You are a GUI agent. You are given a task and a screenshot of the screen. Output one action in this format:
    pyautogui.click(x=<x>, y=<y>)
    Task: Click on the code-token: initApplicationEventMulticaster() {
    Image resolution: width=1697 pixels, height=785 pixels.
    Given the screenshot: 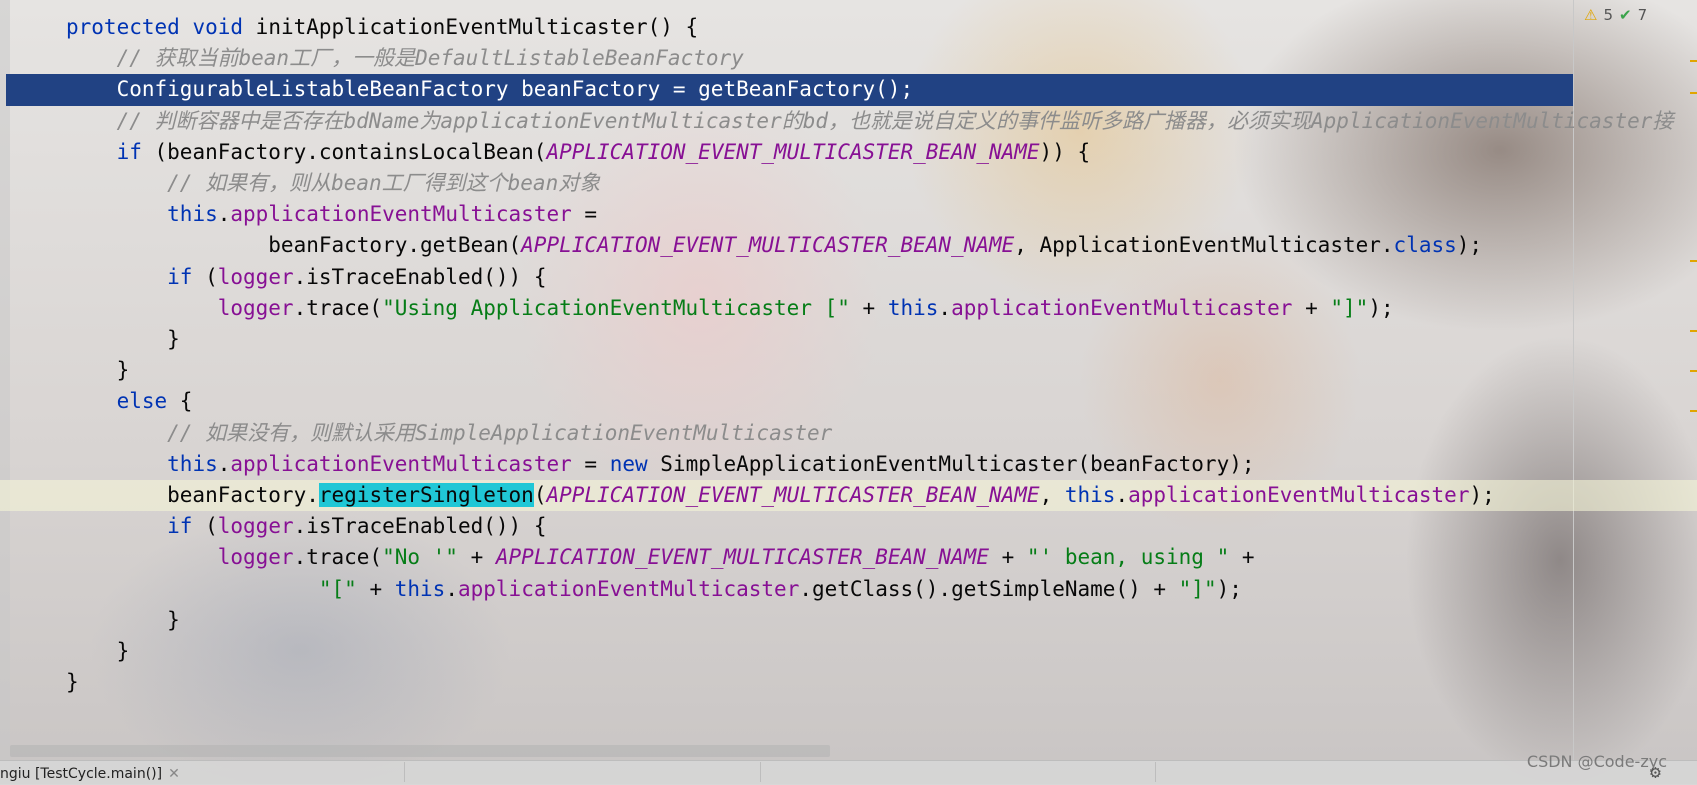 What is the action you would take?
    pyautogui.click(x=471, y=27)
    